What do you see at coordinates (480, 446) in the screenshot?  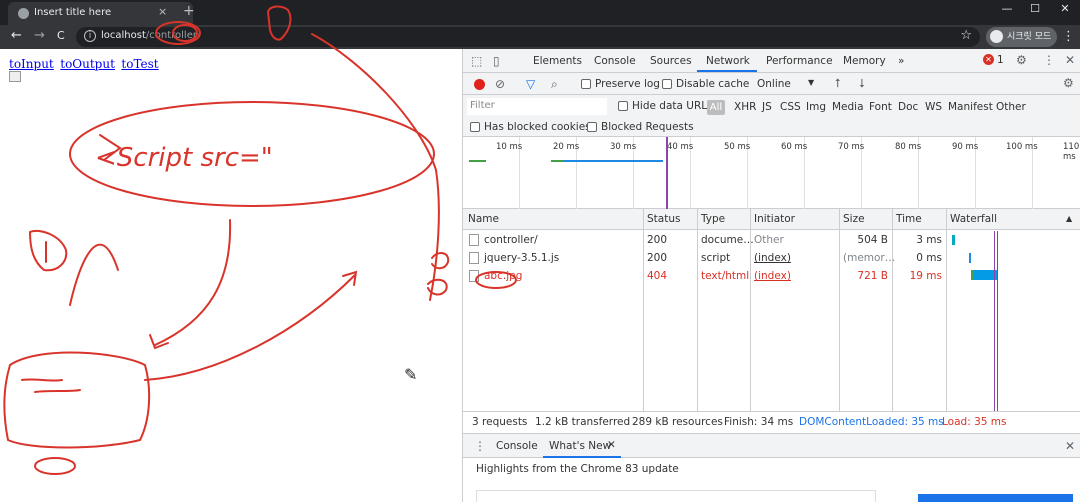 I see `drawer-menu-icon: ⋮` at bounding box center [480, 446].